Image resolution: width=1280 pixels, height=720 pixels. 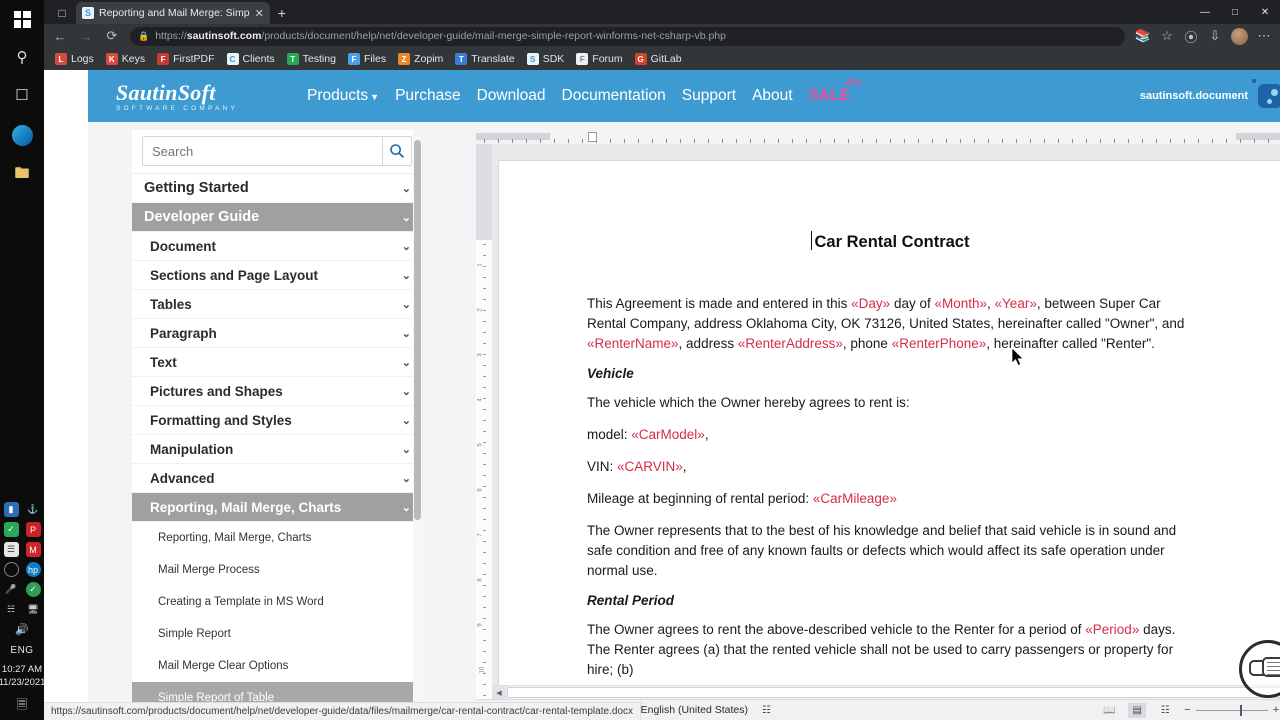 I want to click on sidebar-scroll-thumb, so click(x=417, y=330).